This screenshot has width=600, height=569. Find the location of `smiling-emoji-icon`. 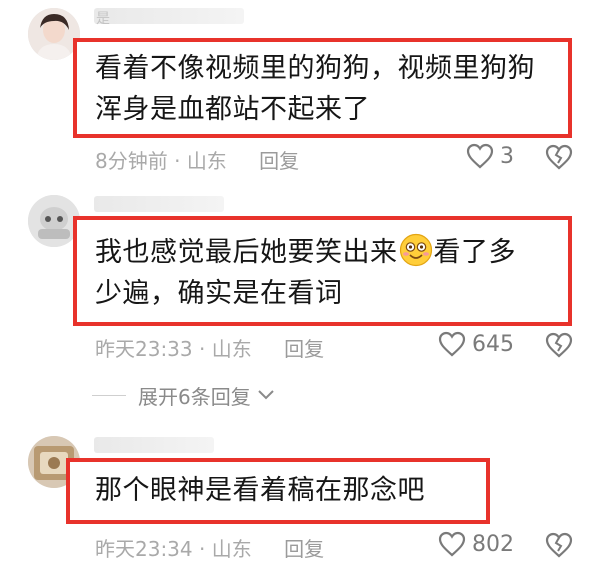

smiling-emoji-icon is located at coordinates (415, 250).